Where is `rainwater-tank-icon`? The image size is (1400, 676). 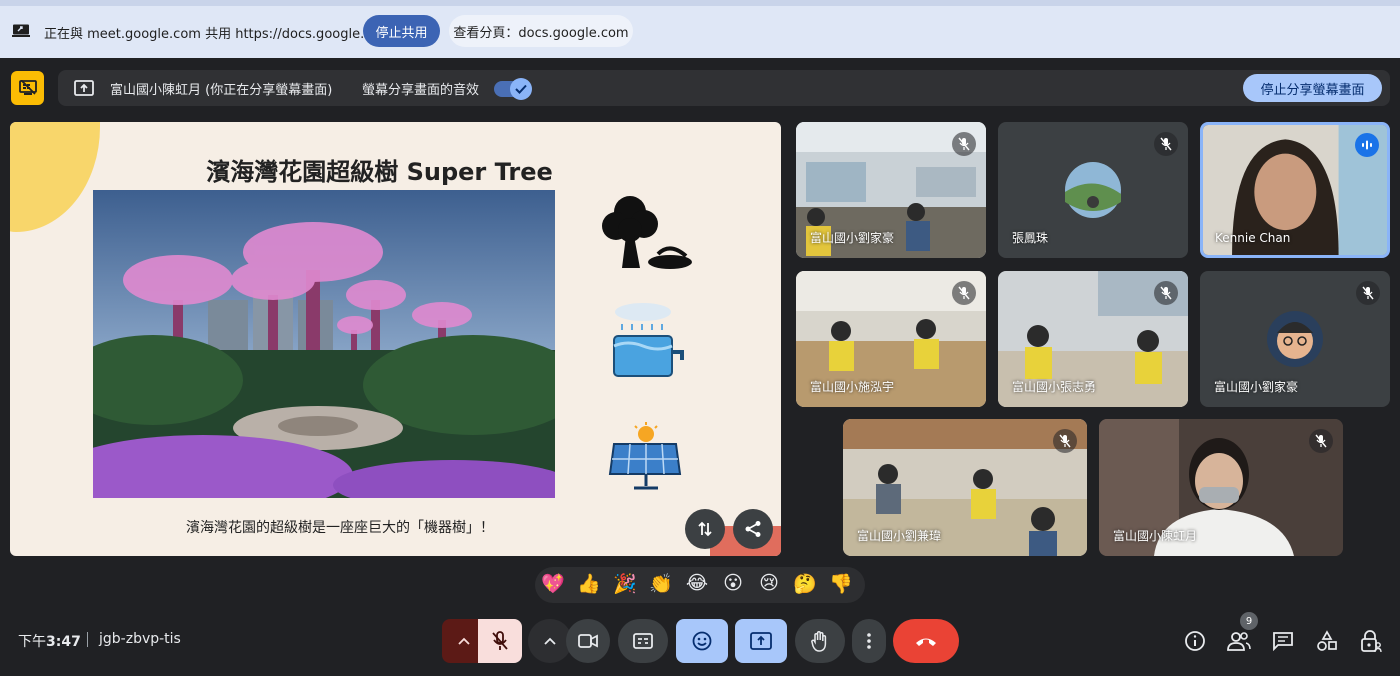
rainwater-tank-icon is located at coordinates (648, 340).